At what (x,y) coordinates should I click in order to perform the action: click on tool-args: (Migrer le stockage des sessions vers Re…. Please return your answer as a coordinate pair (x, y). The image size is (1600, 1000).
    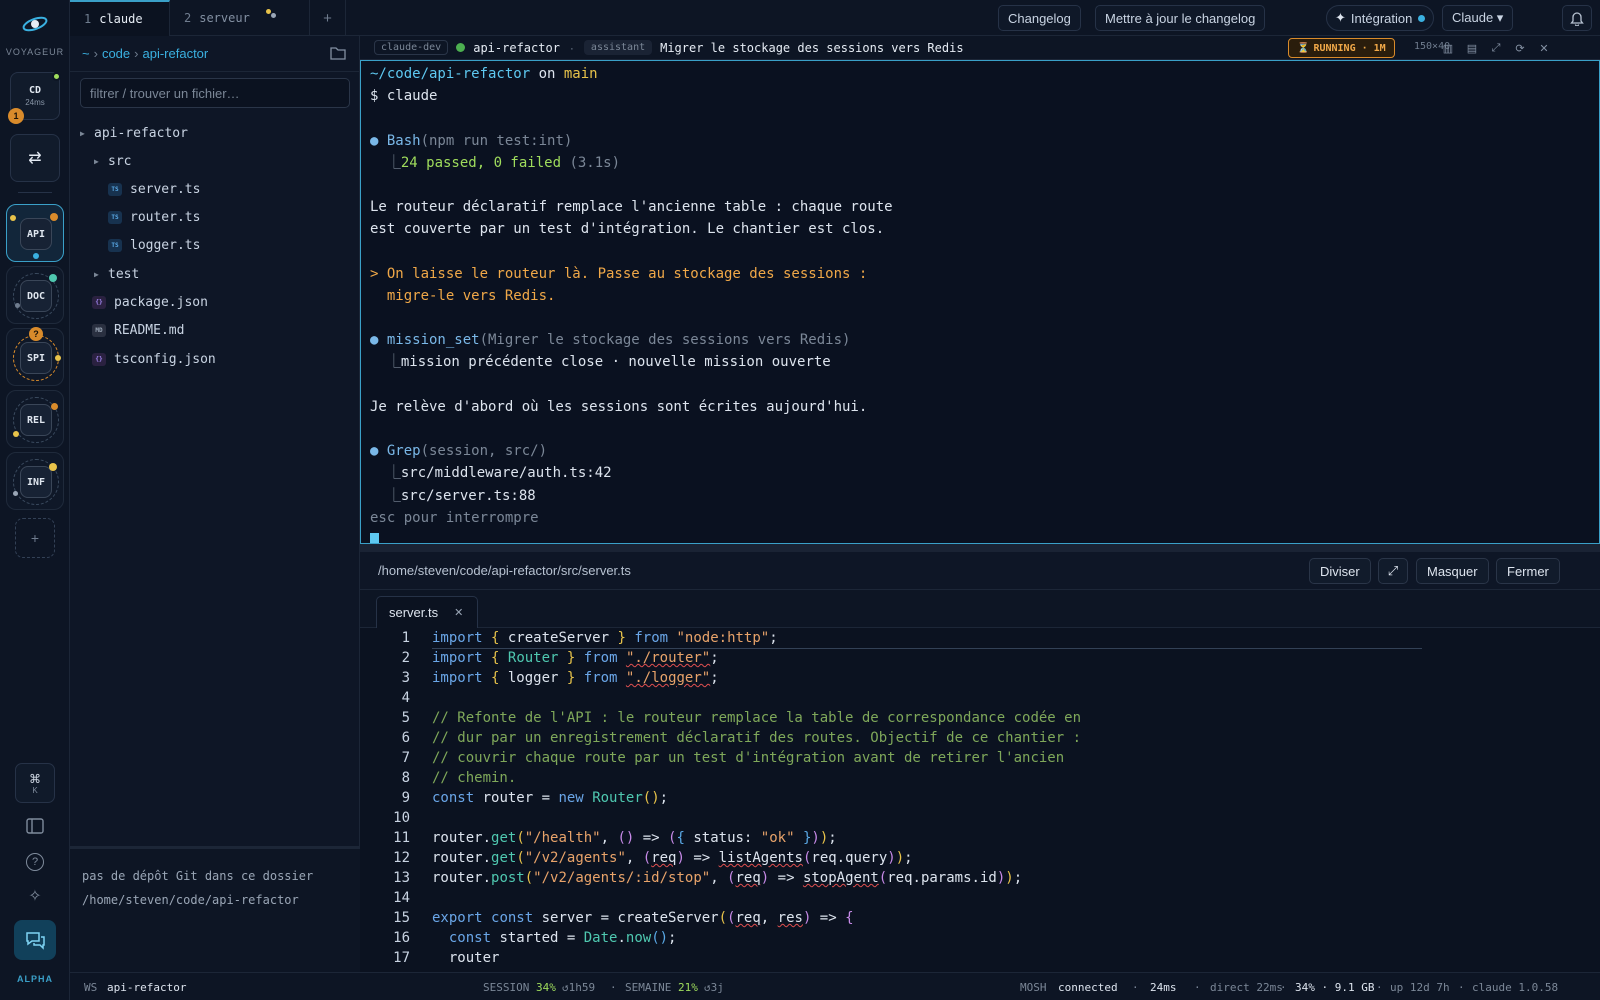
    Looking at the image, I should click on (665, 340).